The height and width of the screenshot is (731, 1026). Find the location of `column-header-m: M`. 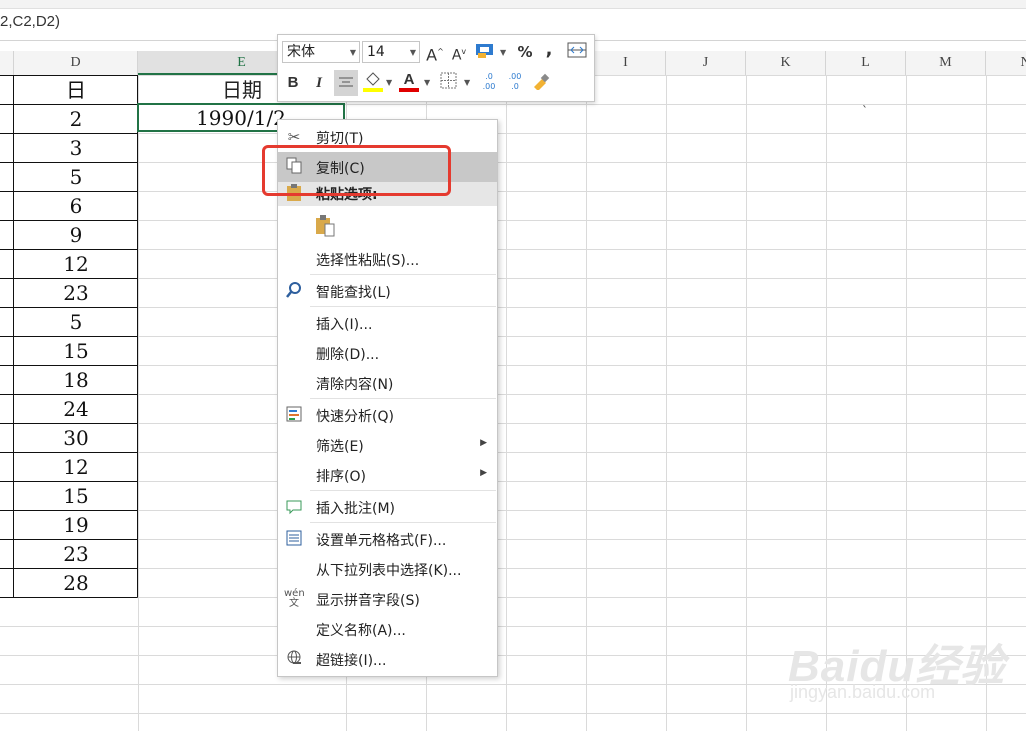

column-header-m: M is located at coordinates (946, 63).